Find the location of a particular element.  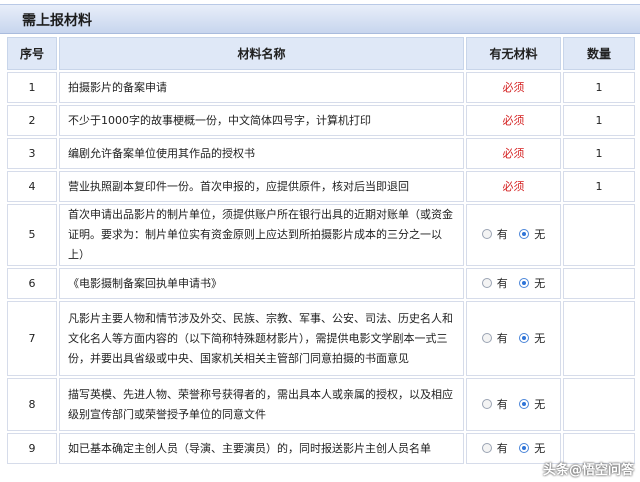

table-row: 1 拍摄影片的备案申请 必须 1 is located at coordinates (321, 87).